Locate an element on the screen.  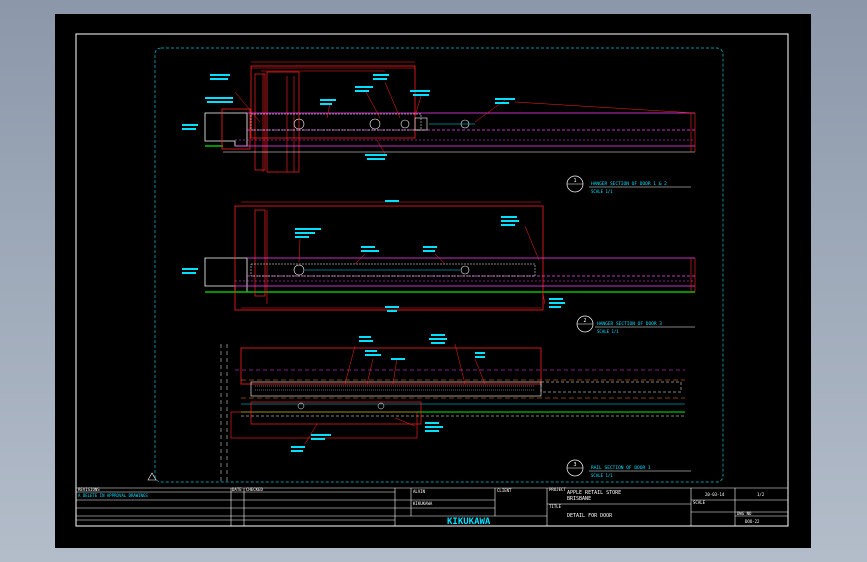
date-label: DATE is located at coordinates (237, 489).